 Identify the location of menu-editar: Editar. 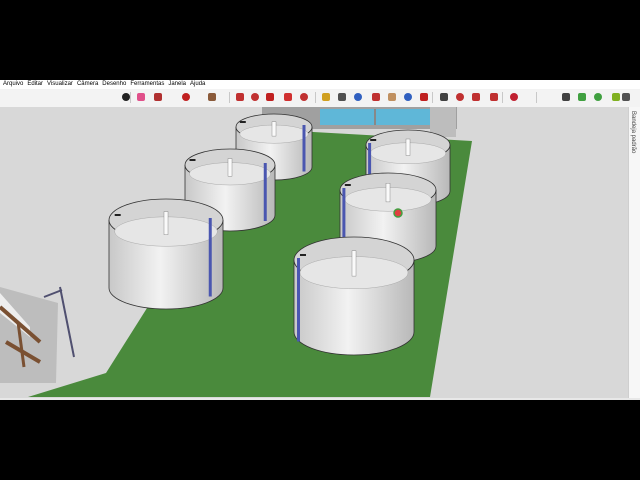
(35, 84).